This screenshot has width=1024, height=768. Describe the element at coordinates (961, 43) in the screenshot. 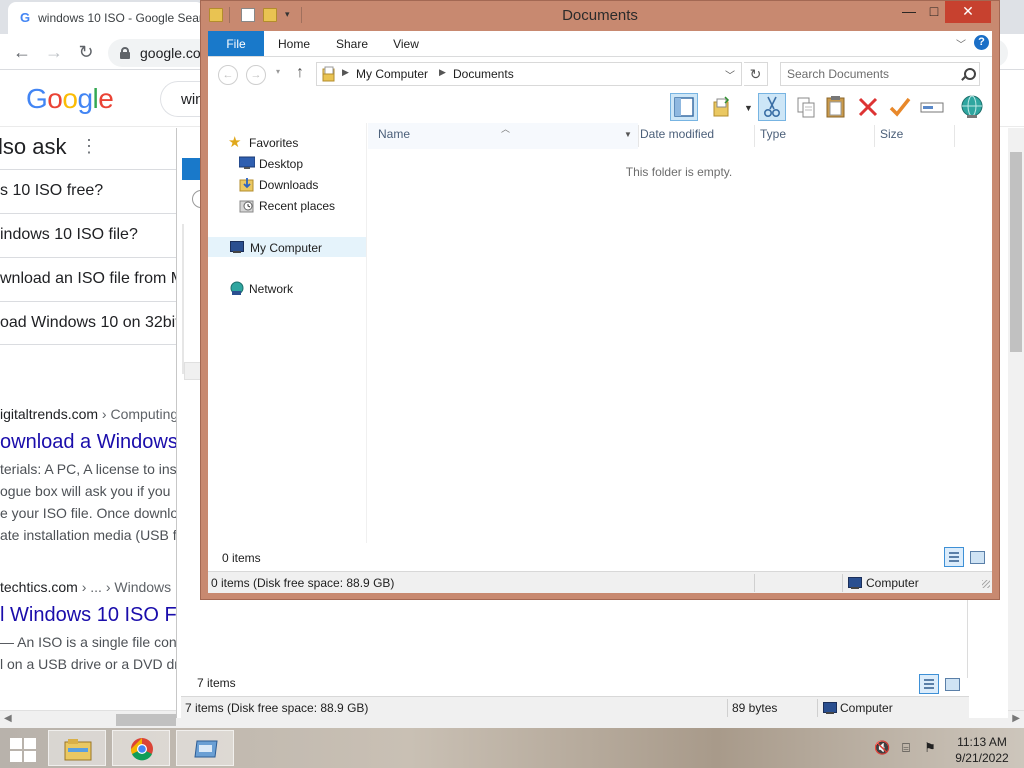

I see `expand-ribbon-icon: ﹀` at that location.